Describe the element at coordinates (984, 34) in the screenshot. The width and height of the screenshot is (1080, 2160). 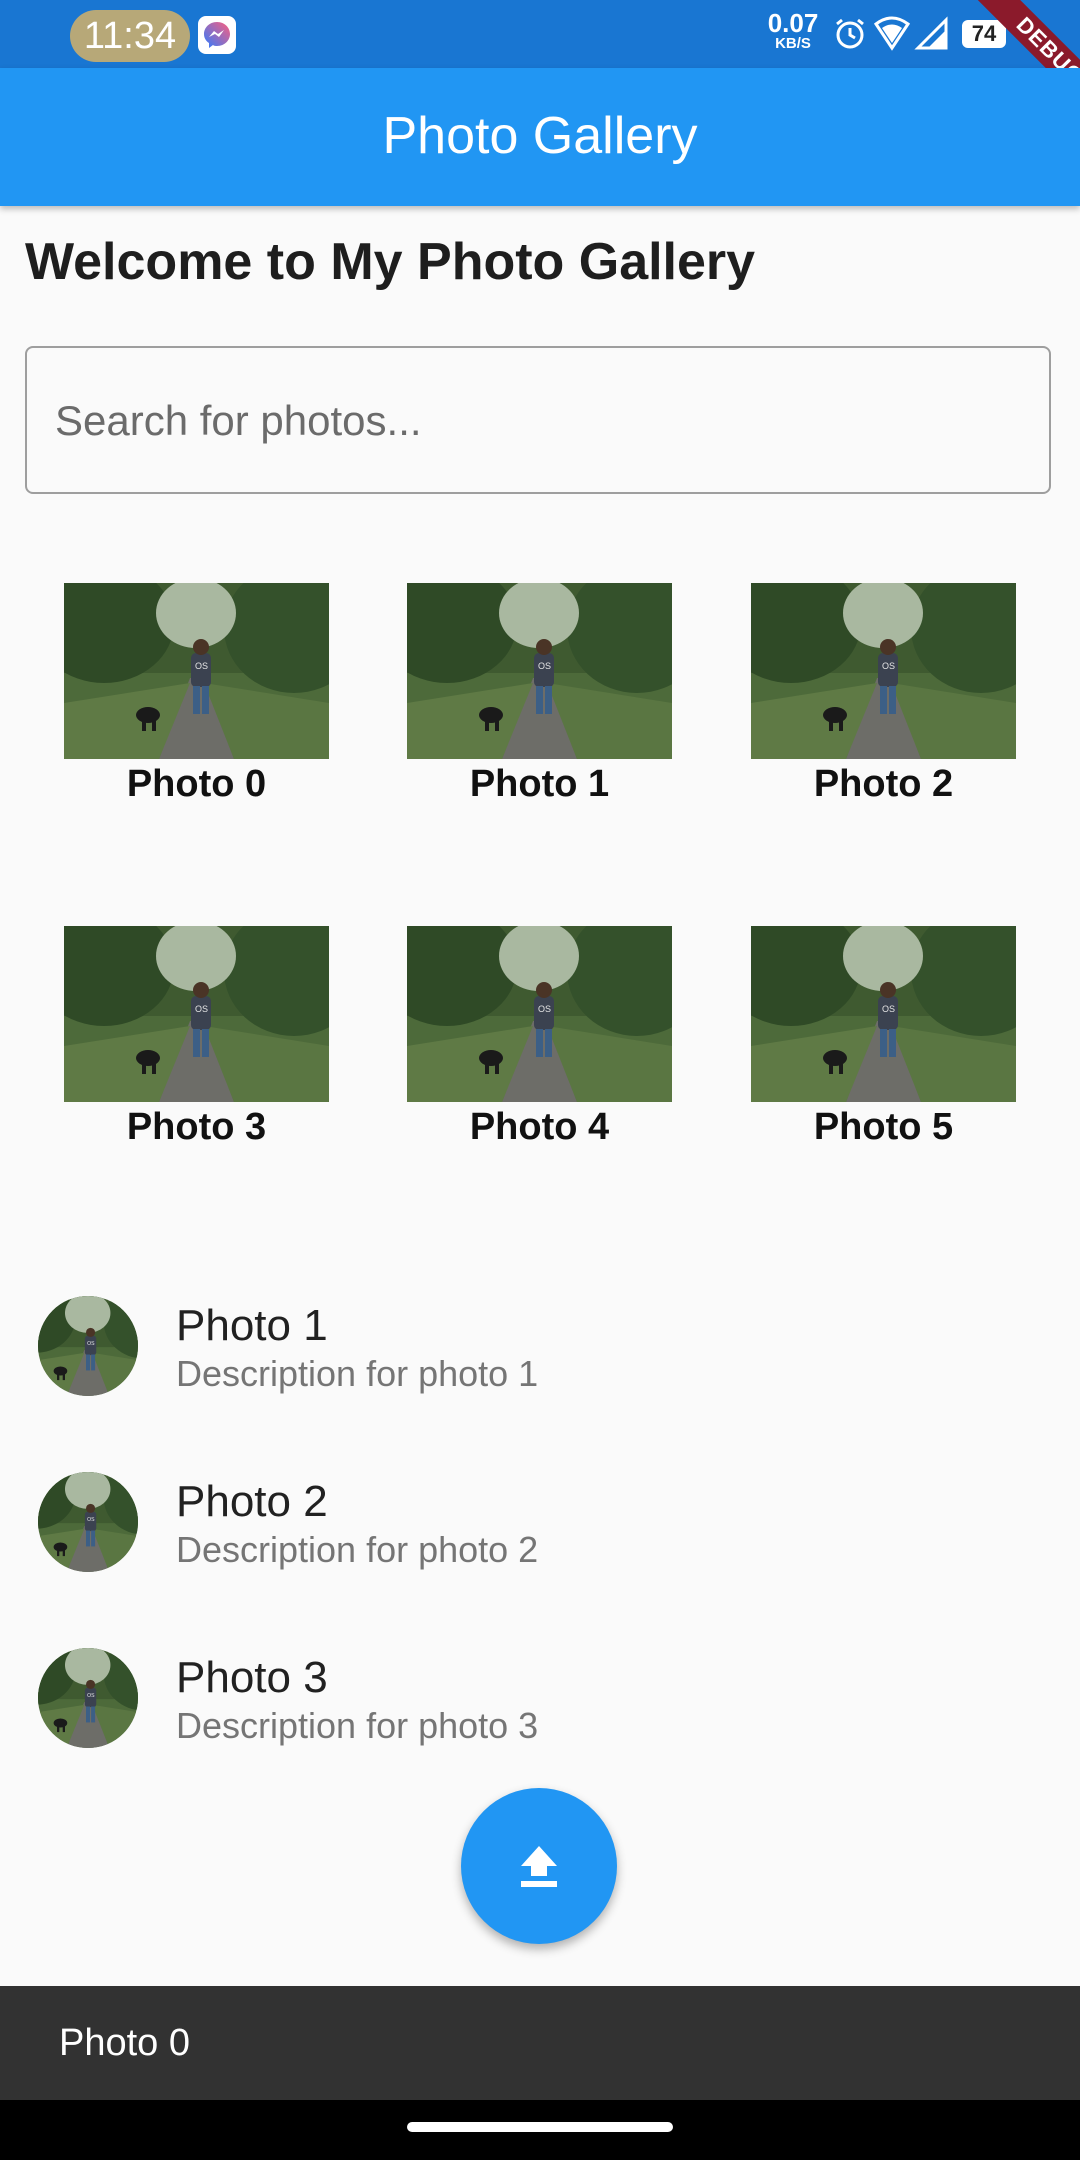
I see `battery-icon: 74` at that location.